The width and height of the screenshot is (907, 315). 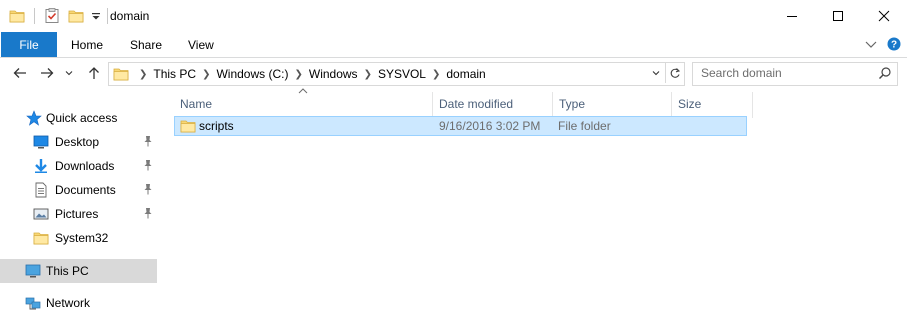 I want to click on table-row: scripts 9/16/2016 3:02 PM File folder, so click(x=460, y=126).